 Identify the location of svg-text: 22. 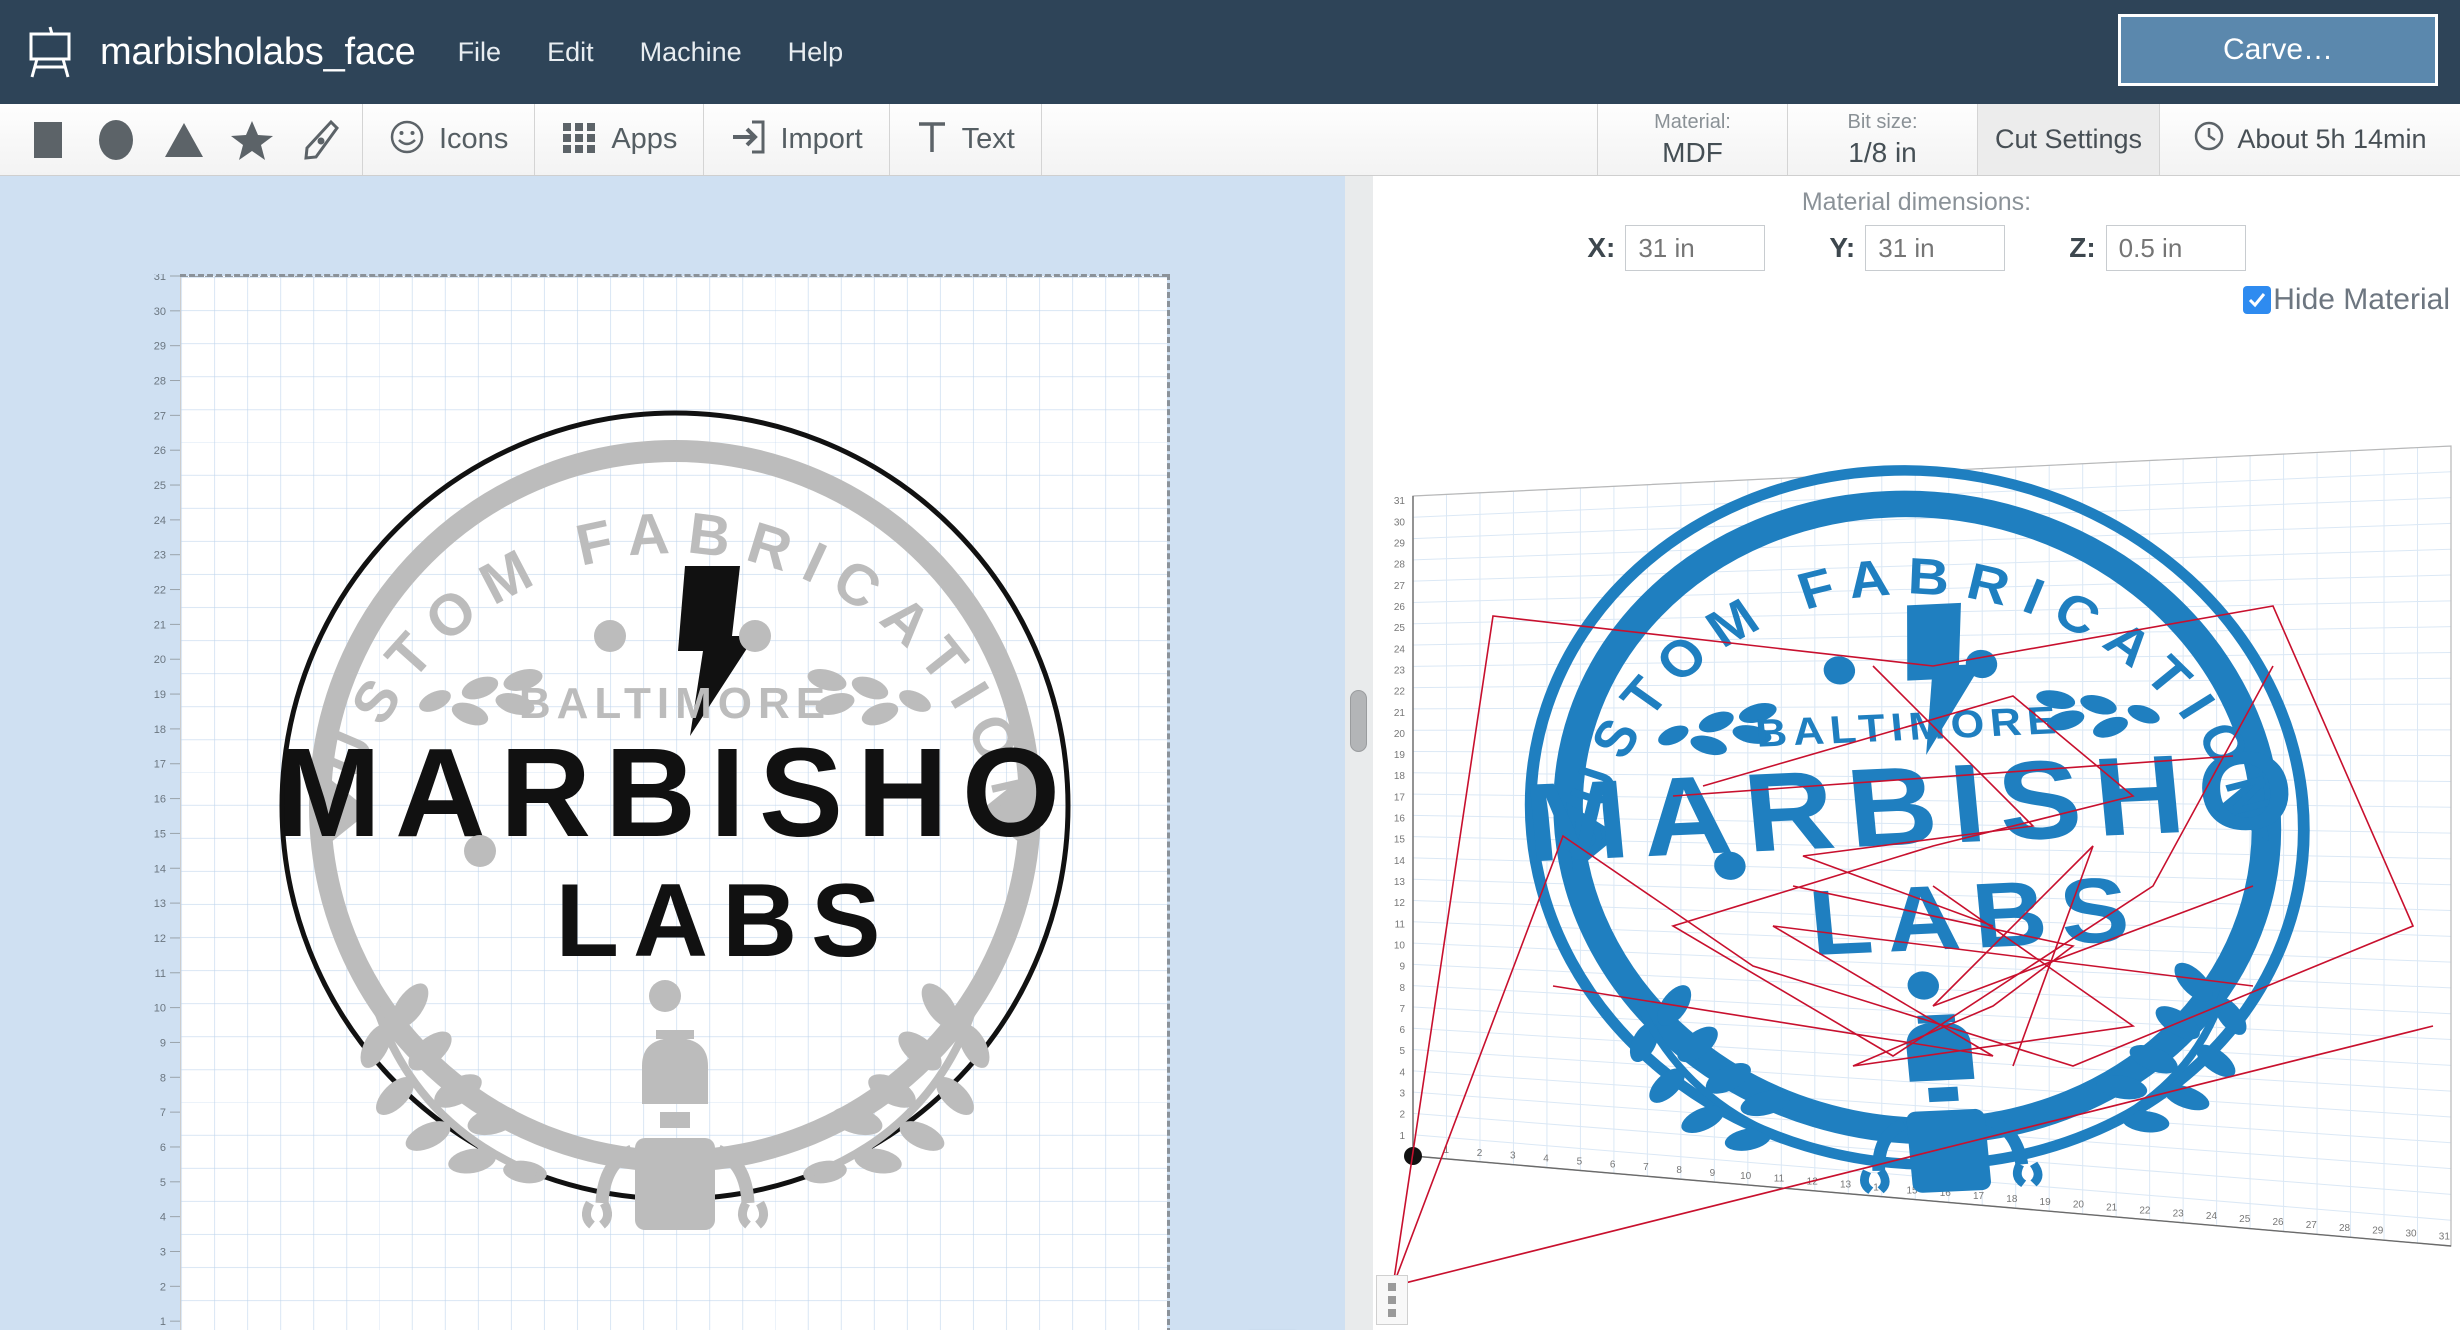
(1400, 692).